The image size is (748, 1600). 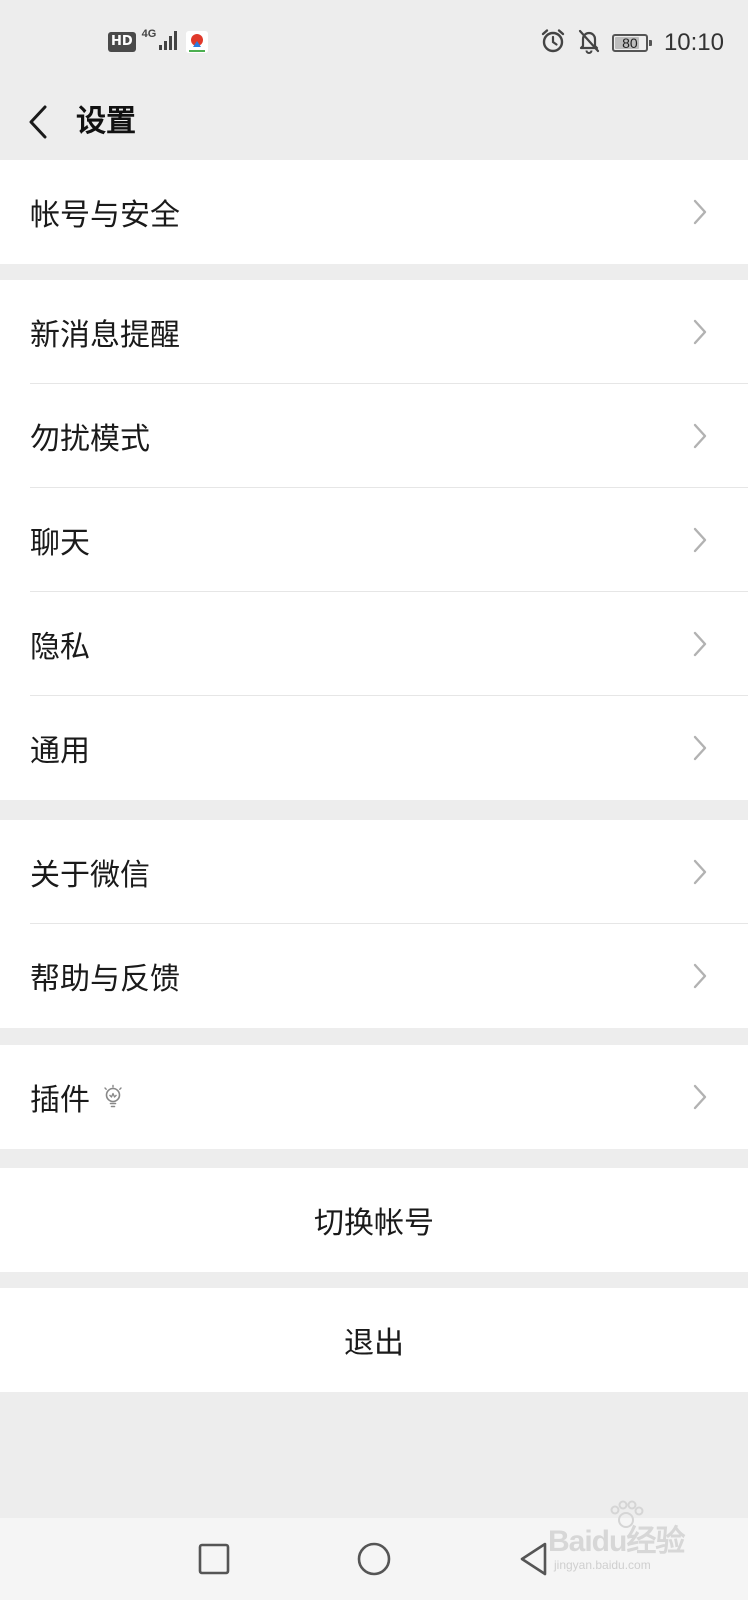 I want to click on settings-item-label: 关于微信, so click(x=90, y=875).